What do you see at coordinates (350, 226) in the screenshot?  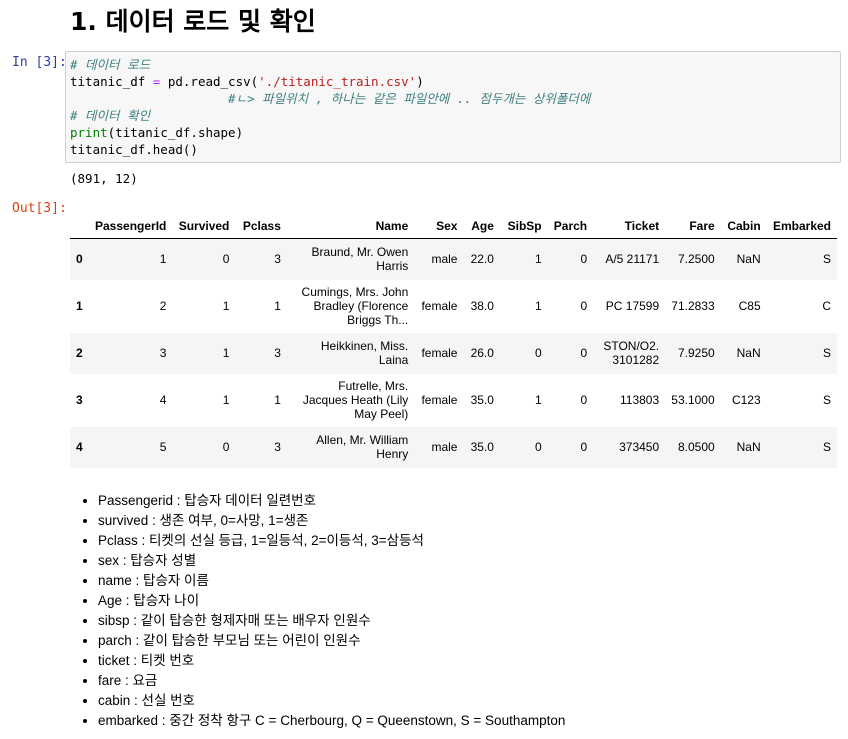 I see `column-header: Name` at bounding box center [350, 226].